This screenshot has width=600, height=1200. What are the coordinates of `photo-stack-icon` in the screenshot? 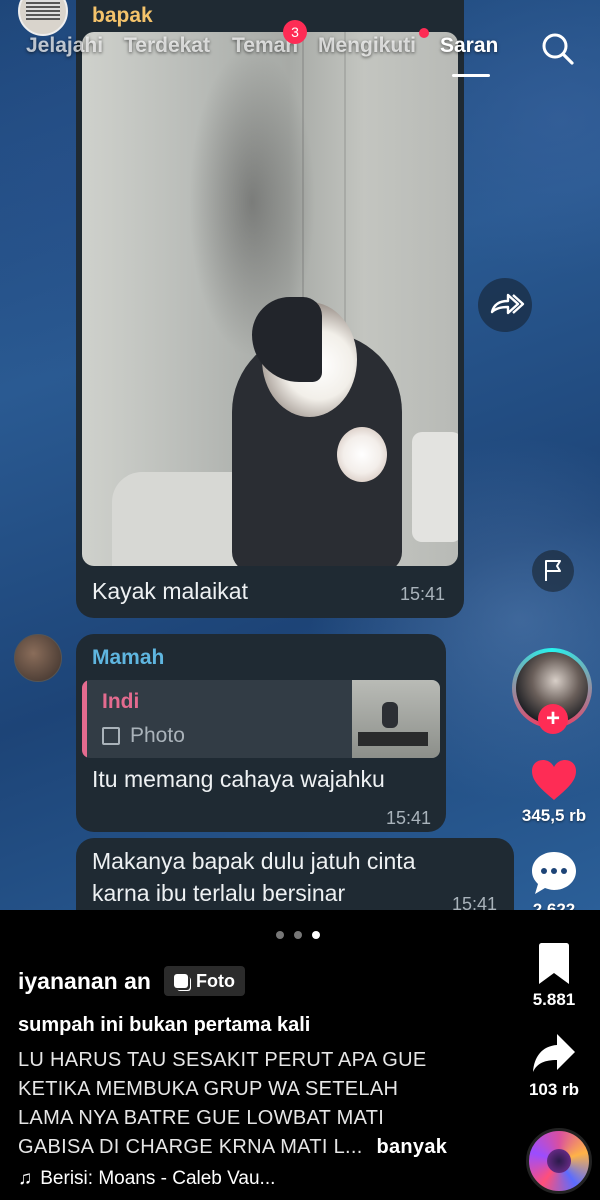 It's located at (181, 981).